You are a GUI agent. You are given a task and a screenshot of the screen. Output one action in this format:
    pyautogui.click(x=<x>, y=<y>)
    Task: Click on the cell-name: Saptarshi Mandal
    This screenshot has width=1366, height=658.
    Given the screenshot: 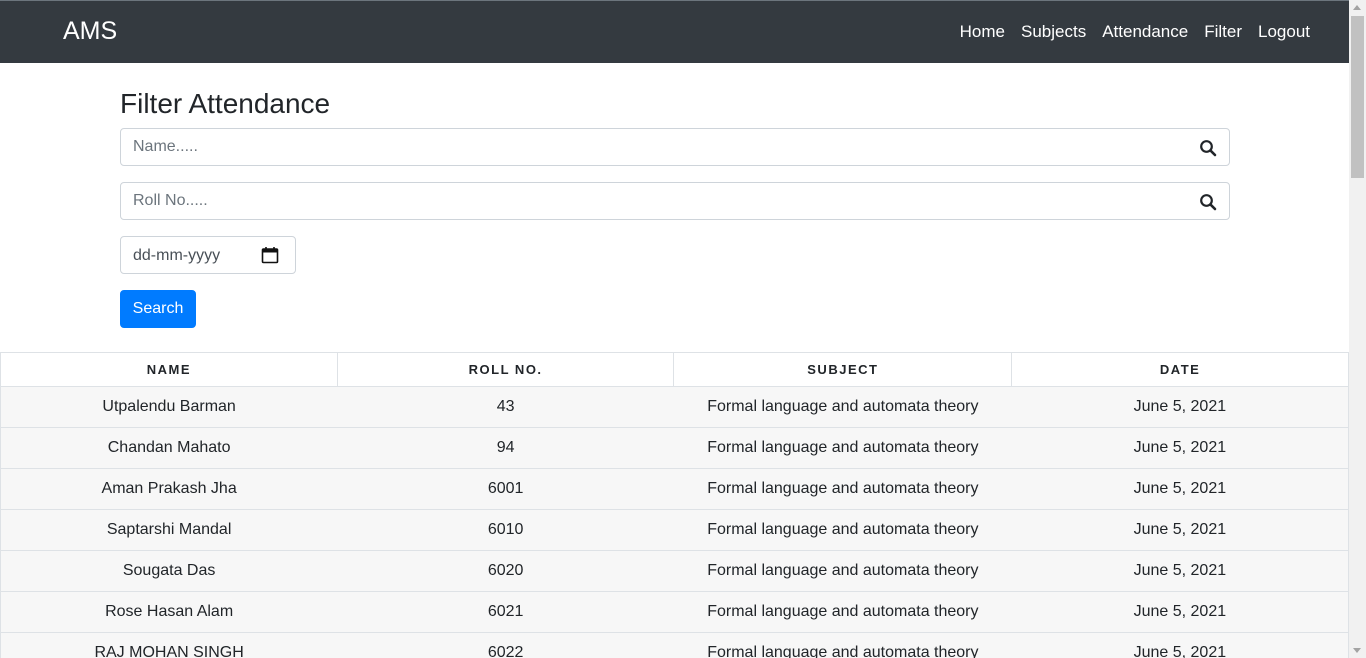 What is the action you would take?
    pyautogui.click(x=169, y=530)
    